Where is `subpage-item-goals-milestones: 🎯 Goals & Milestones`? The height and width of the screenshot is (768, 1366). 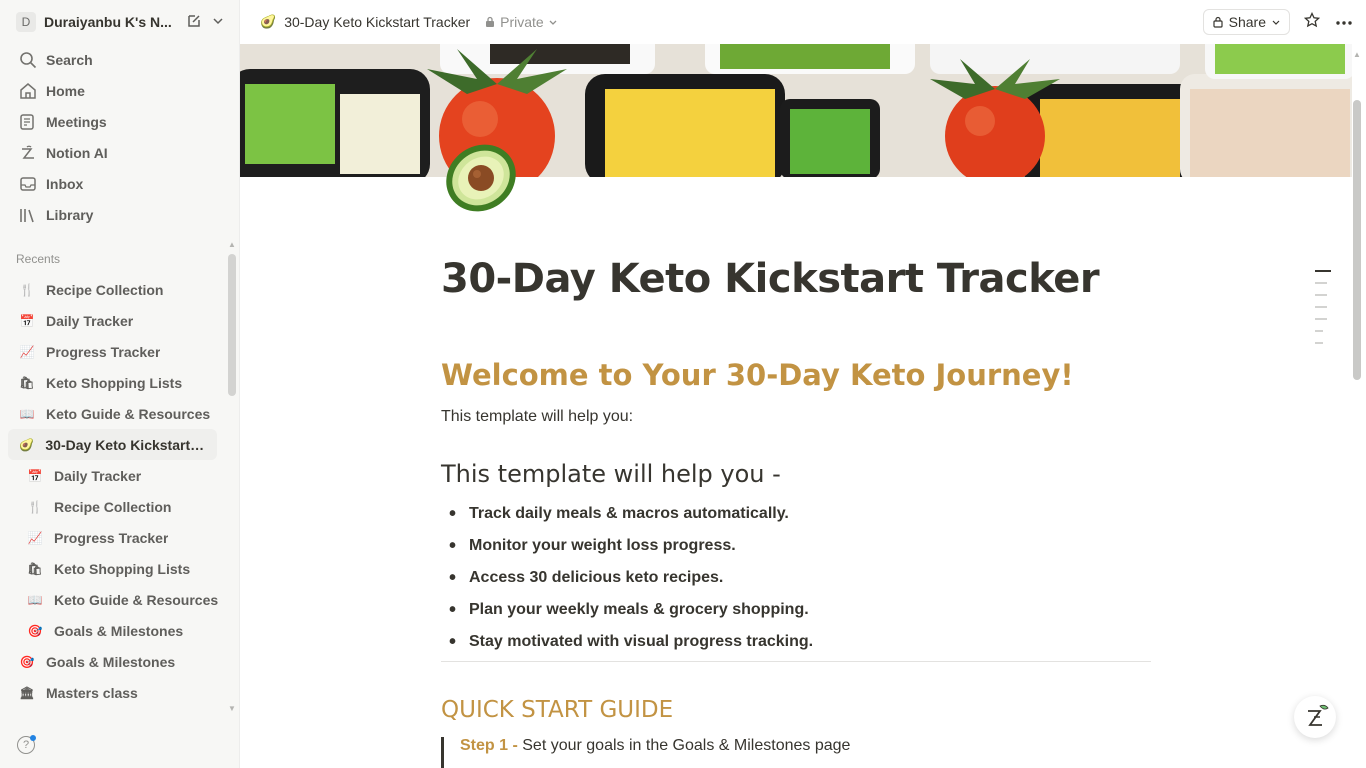
subpage-item-goals-milestones: 🎯 Goals & Milestones is located at coordinates (120, 630).